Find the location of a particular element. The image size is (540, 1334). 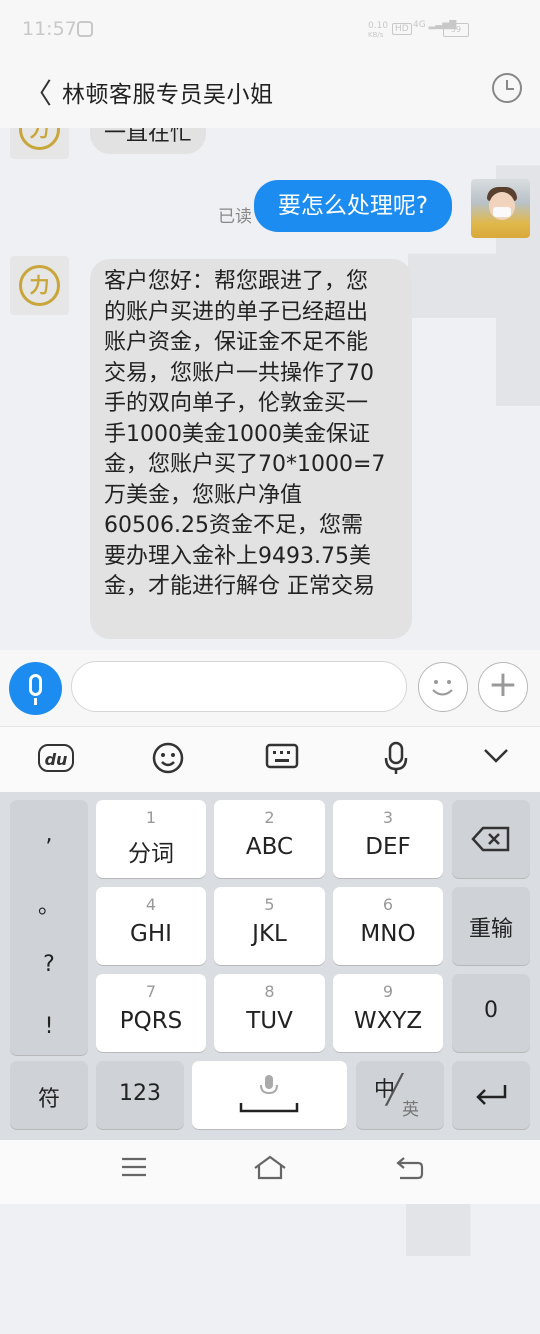

key-0: 0 is located at coordinates (491, 1013).